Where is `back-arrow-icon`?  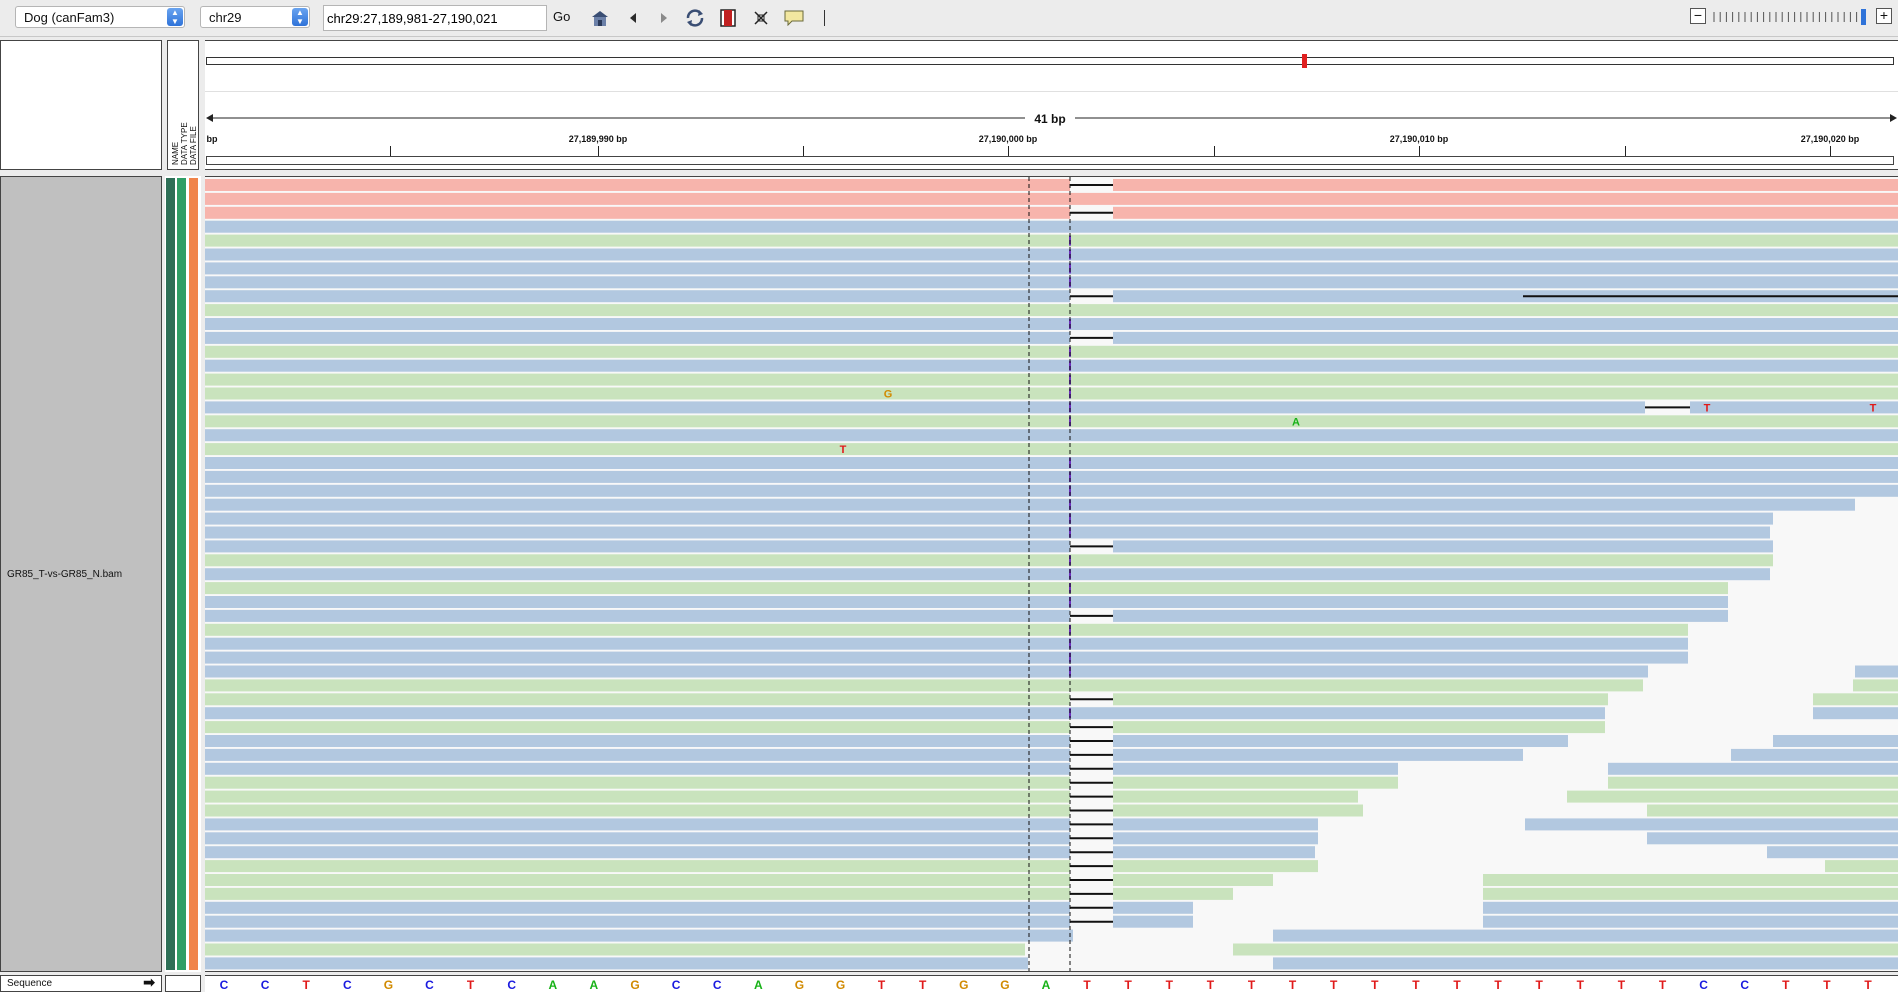
back-arrow-icon is located at coordinates (633, 18).